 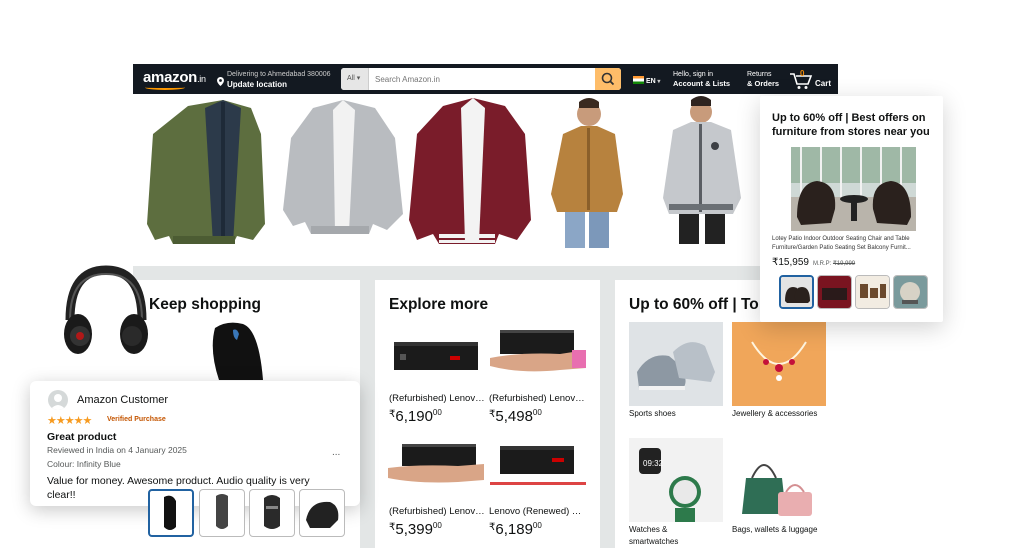 What do you see at coordinates (106, 314) in the screenshot?
I see `headphones-image` at bounding box center [106, 314].